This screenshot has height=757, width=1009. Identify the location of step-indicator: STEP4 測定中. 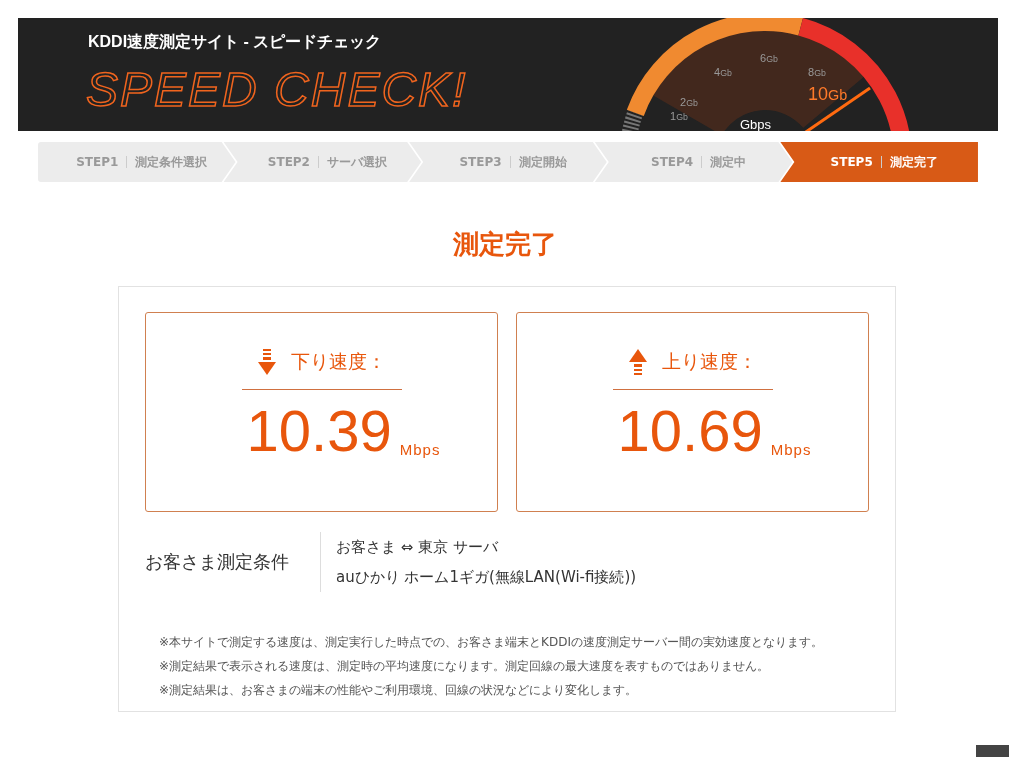
(693, 162).